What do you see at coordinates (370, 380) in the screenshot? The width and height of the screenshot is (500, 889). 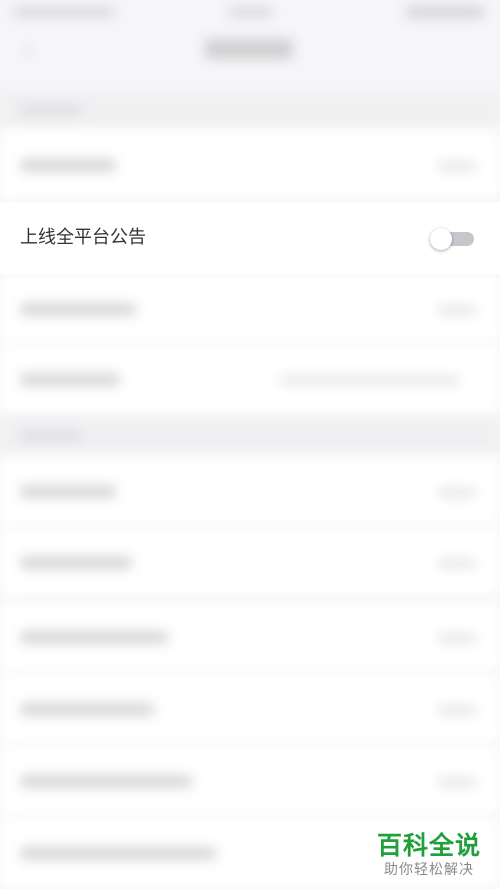 I see `row-value` at bounding box center [370, 380].